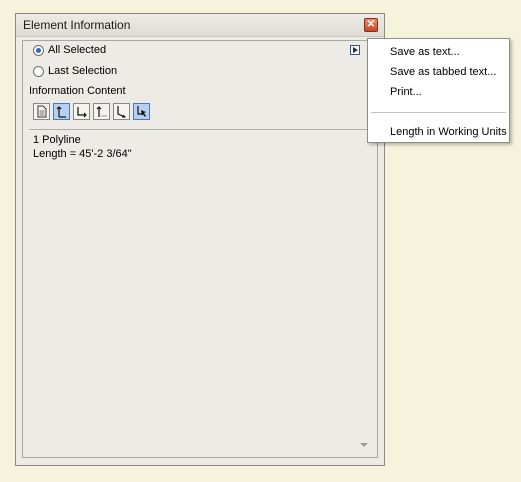 This screenshot has height=482, width=521. Describe the element at coordinates (448, 132) in the screenshot. I see `menu-item-length-in-working-units: Length in Working Units` at that location.